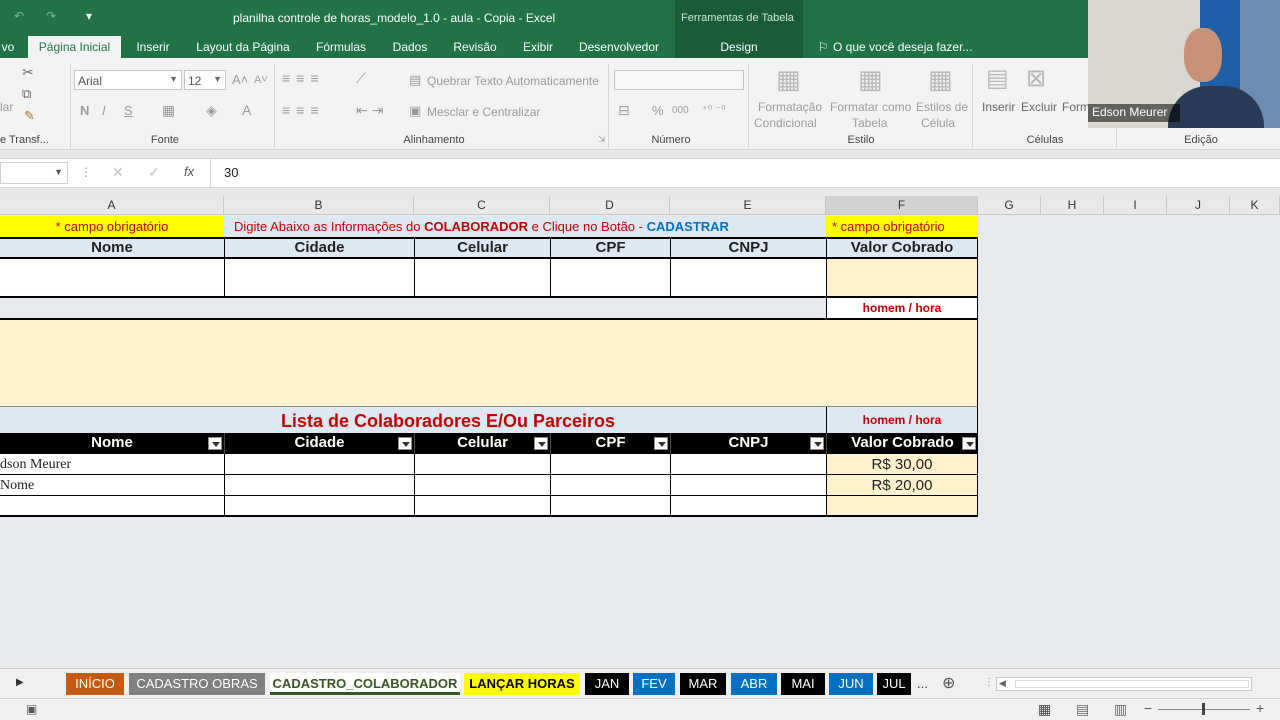 Image resolution: width=1280 pixels, height=720 pixels. I want to click on input-celular, so click(482, 278).